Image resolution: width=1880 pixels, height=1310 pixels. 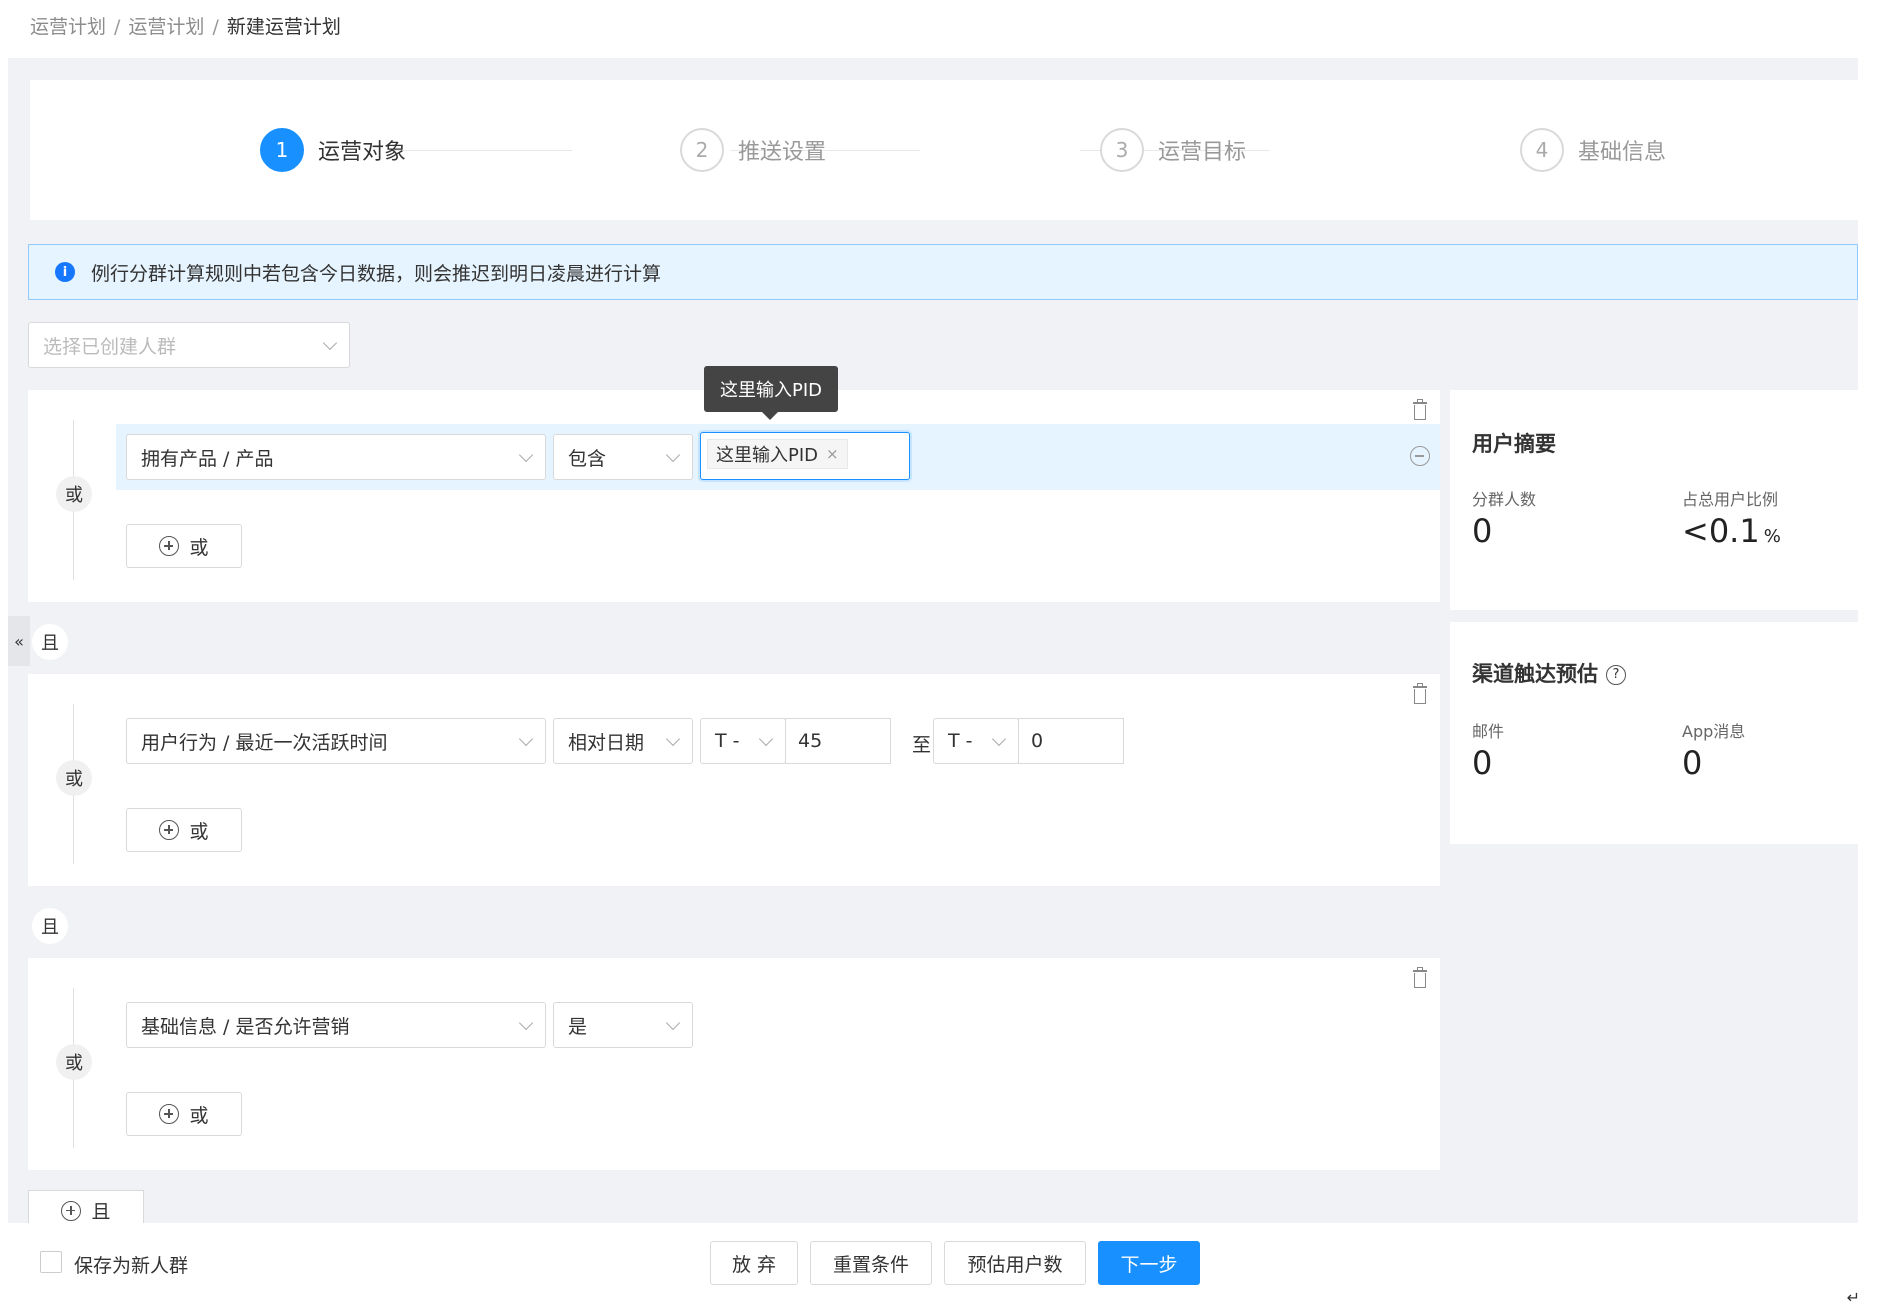 I want to click on condition-group-1: 或 拥有产品 / 产品 包含 这里输入PID × 或, so click(x=734, y=496).